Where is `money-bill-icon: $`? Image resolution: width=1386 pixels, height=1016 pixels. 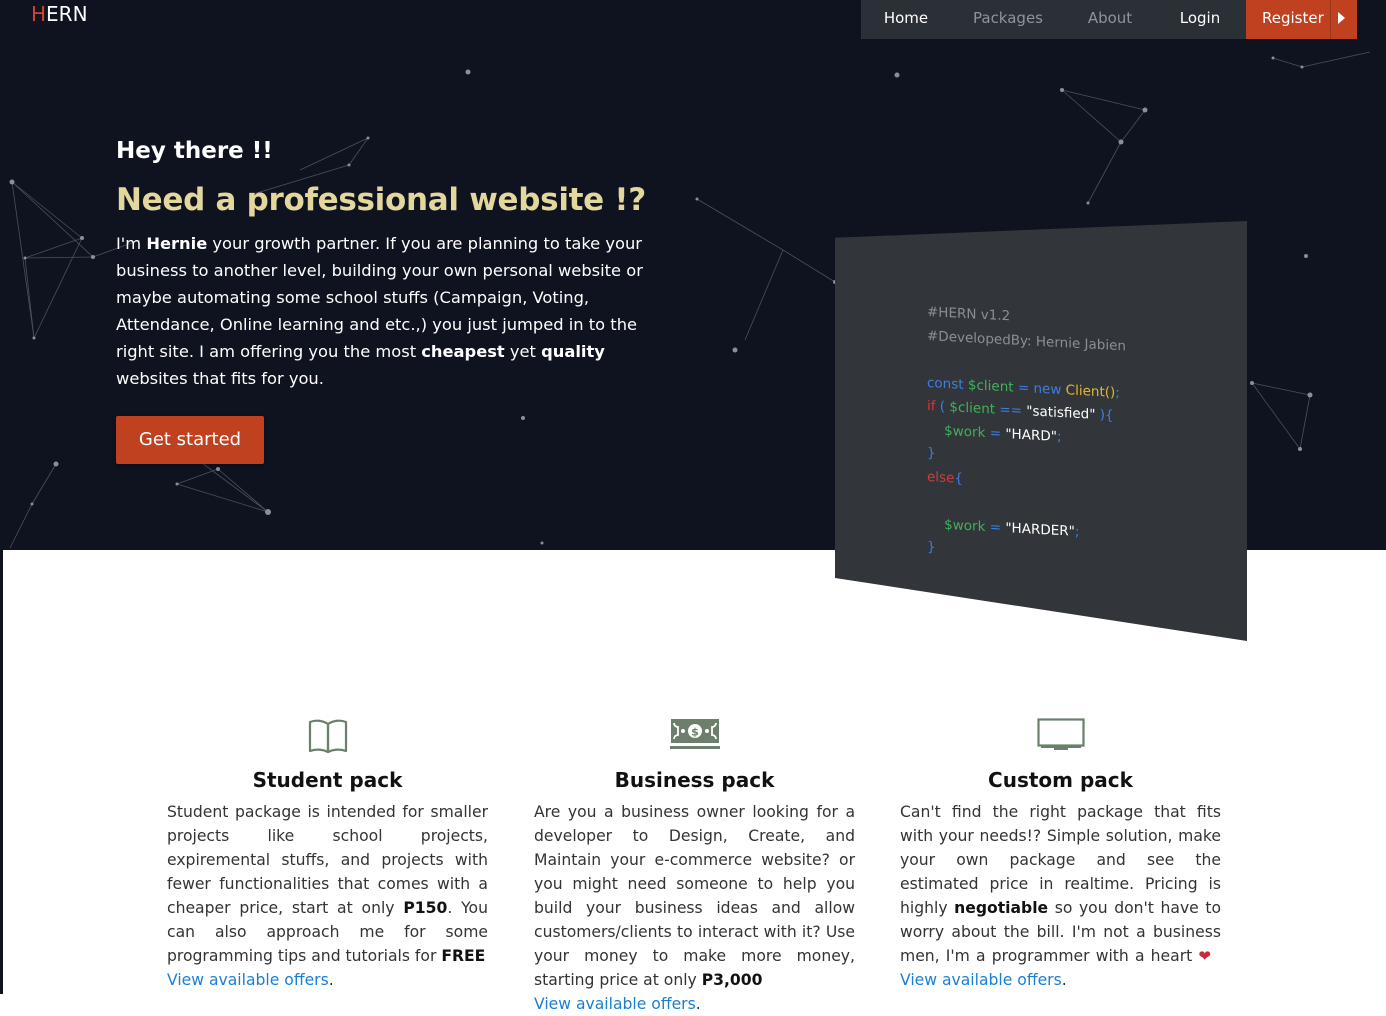
money-bill-icon: $ is located at coordinates (694, 736).